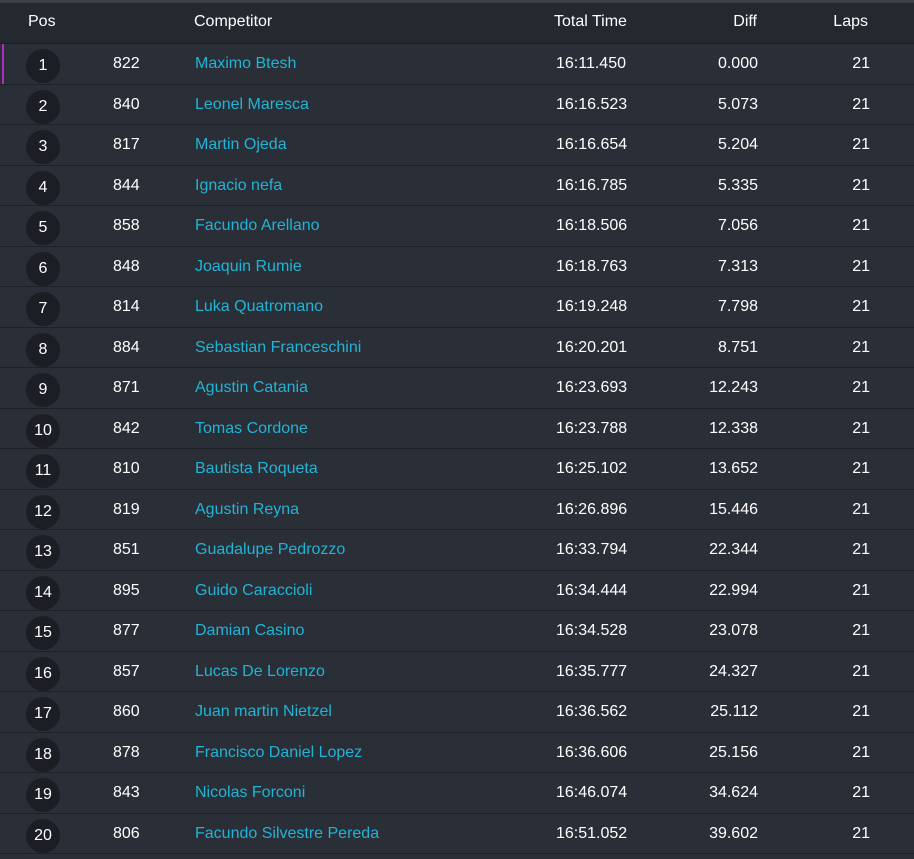 This screenshot has width=914, height=859. I want to click on competitor-link: Ignacio nefa, so click(238, 186).